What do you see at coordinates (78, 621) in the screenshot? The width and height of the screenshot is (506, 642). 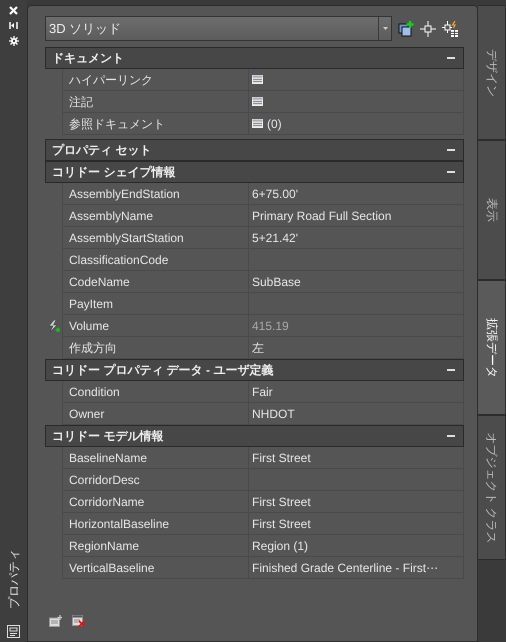 I see `remove-item-icon` at bounding box center [78, 621].